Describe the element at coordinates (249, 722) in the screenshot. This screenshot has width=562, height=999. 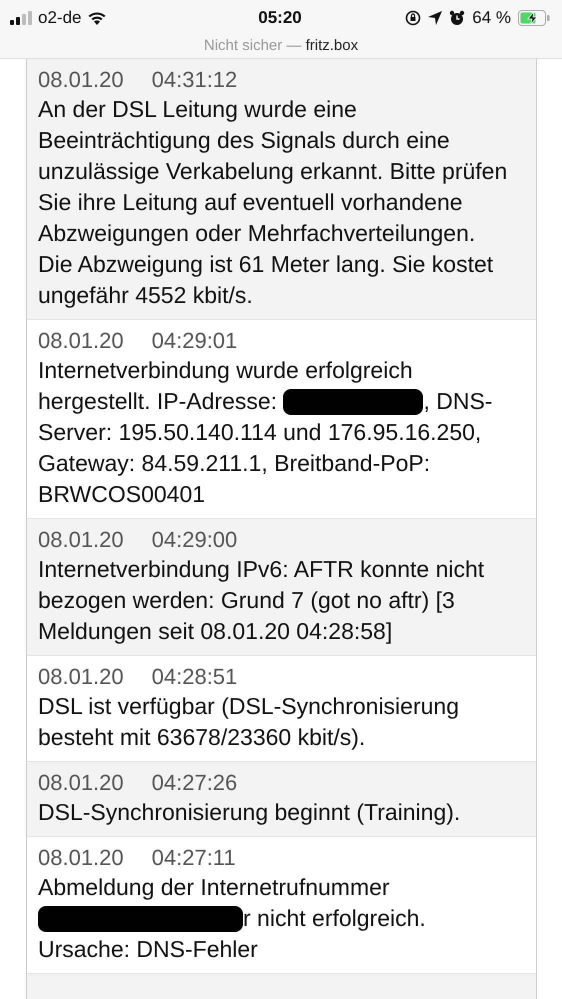
I see `entry-message: DSL ist verfügbar (DSL-Synchronisierung besteht mit 63678/23360 kbit/s).` at that location.